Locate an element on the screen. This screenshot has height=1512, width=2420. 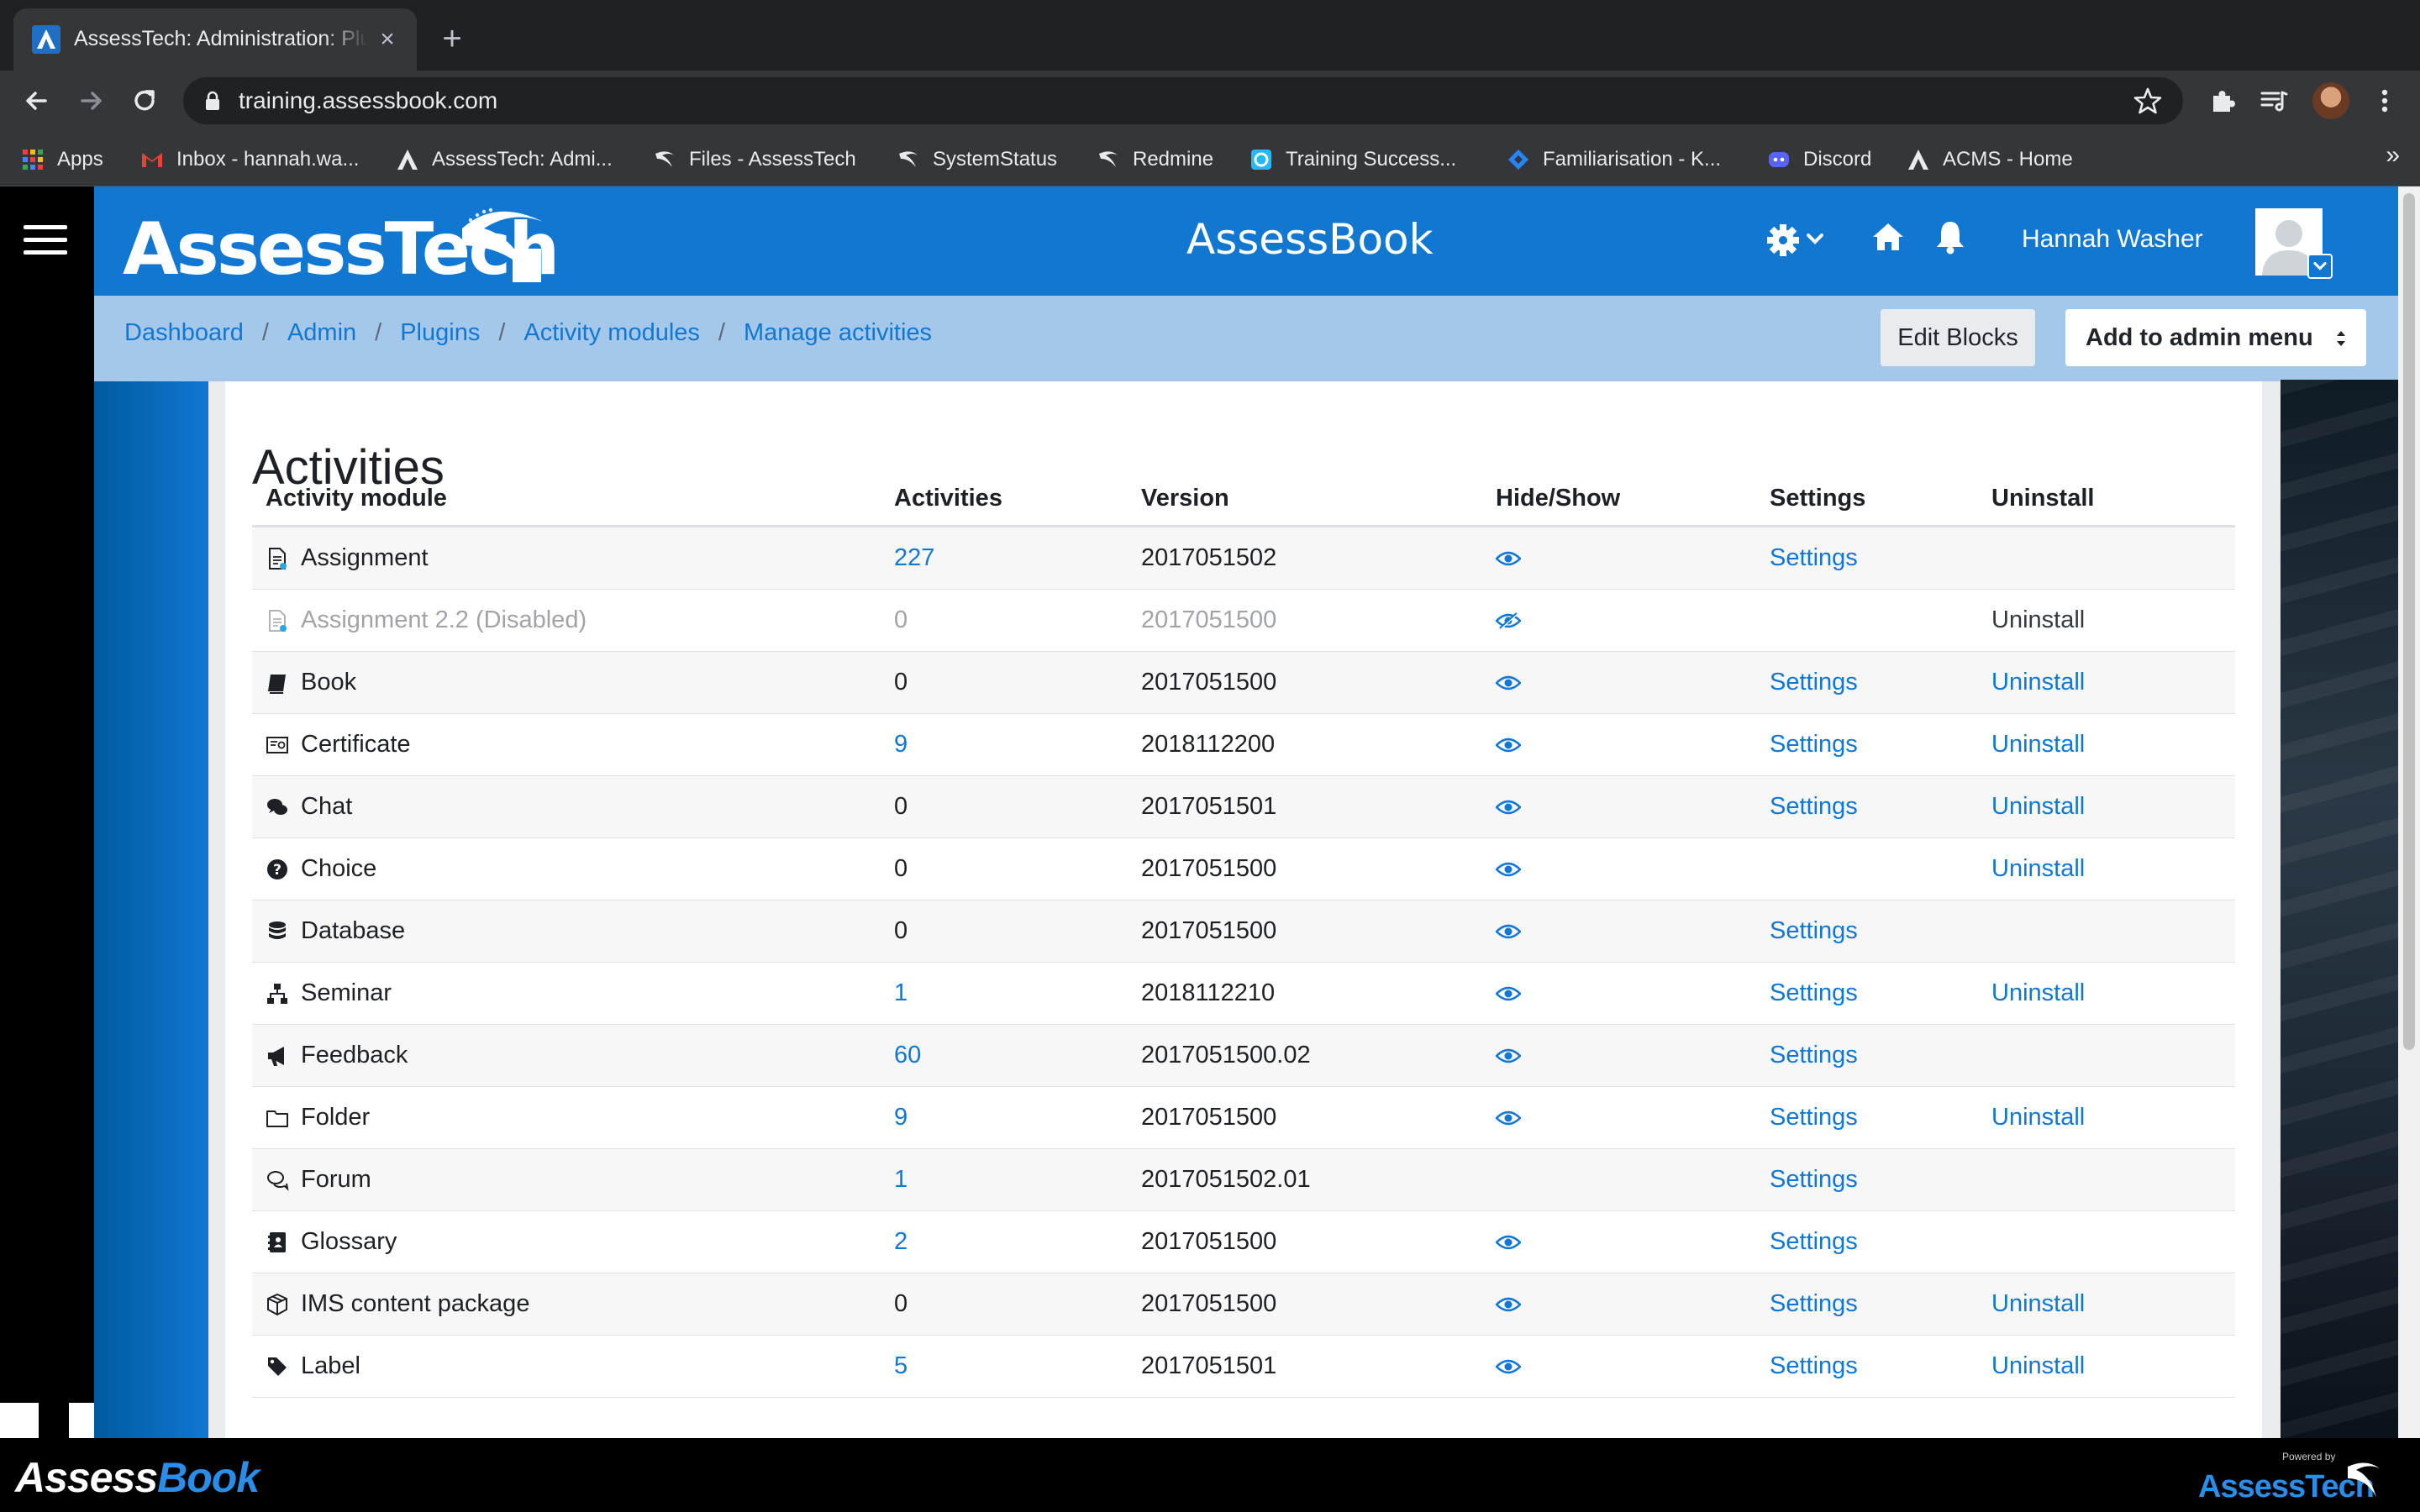
back-arrow-icon is located at coordinates (37, 101).